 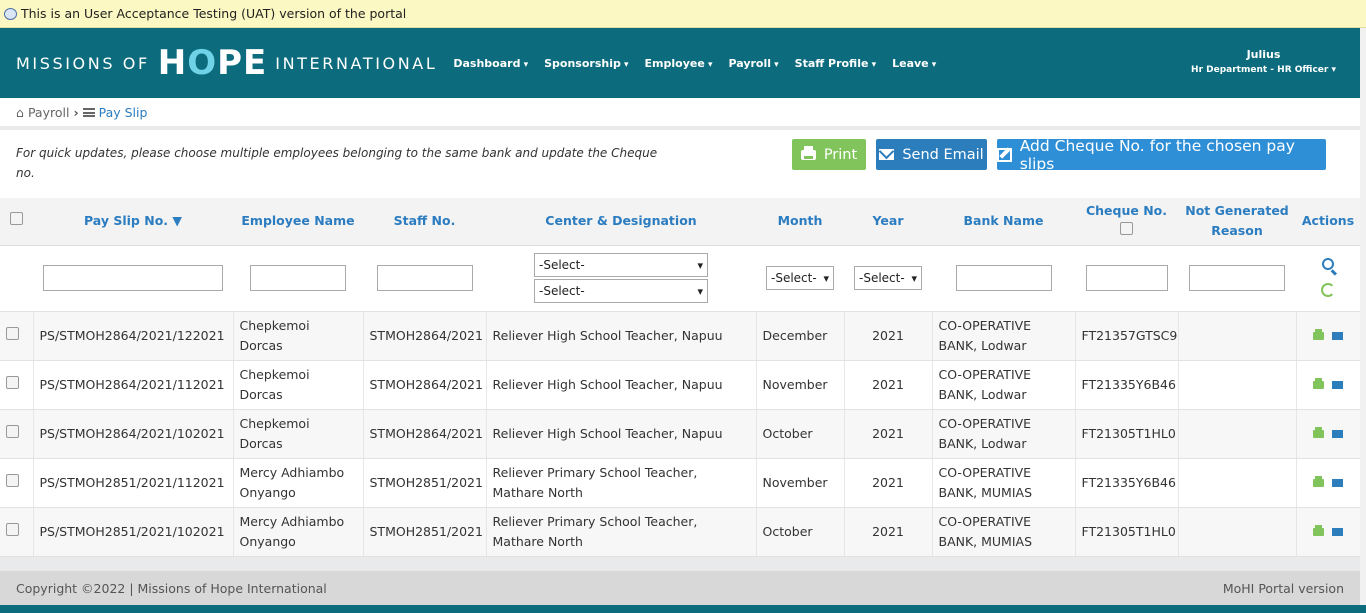 I want to click on col-staff: Staff No., so click(x=424, y=222).